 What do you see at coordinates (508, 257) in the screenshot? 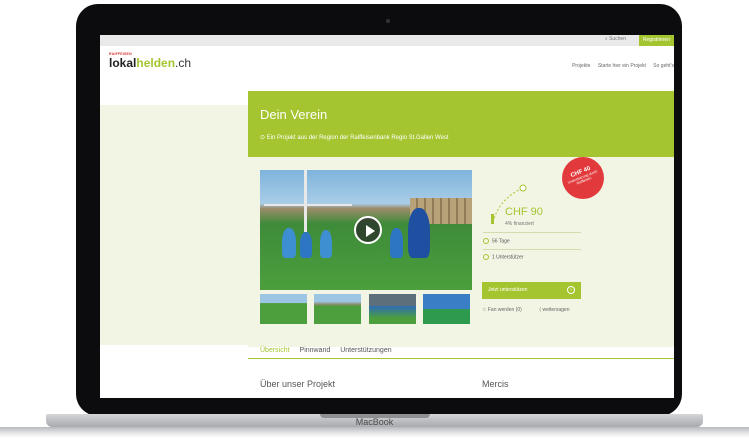
I see `supporters-label: 1 Unterstützer` at bounding box center [508, 257].